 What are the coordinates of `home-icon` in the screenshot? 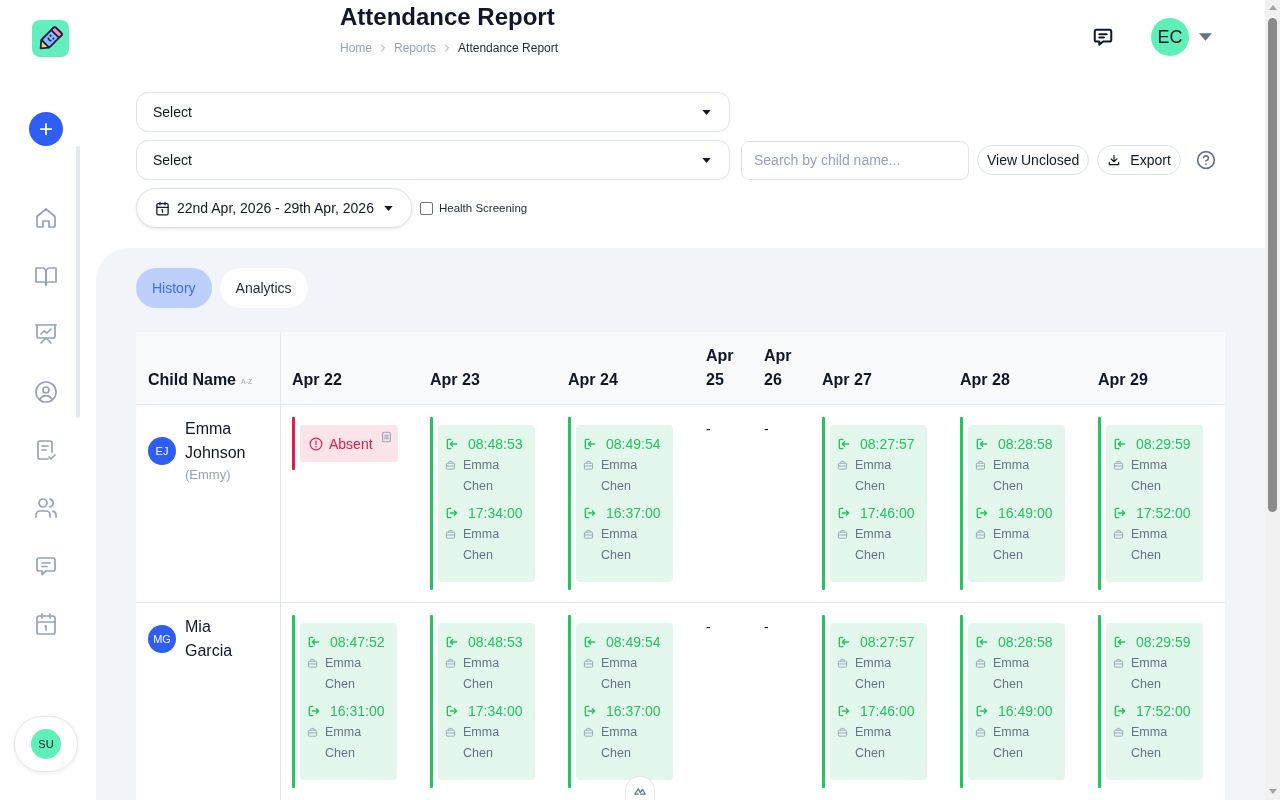 It's located at (46, 218).